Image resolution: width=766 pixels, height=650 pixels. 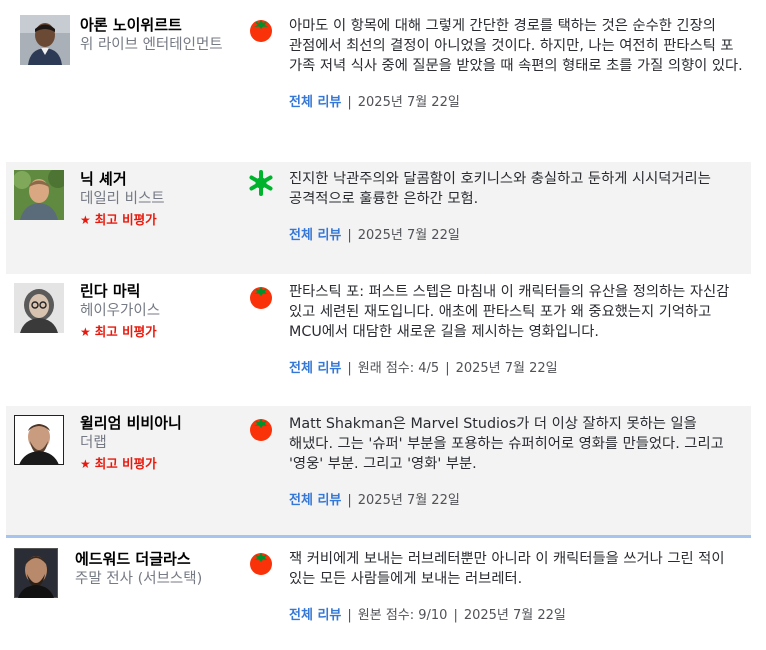 What do you see at coordinates (122, 199) in the screenshot?
I see `publication-name: 데일리 비스트` at bounding box center [122, 199].